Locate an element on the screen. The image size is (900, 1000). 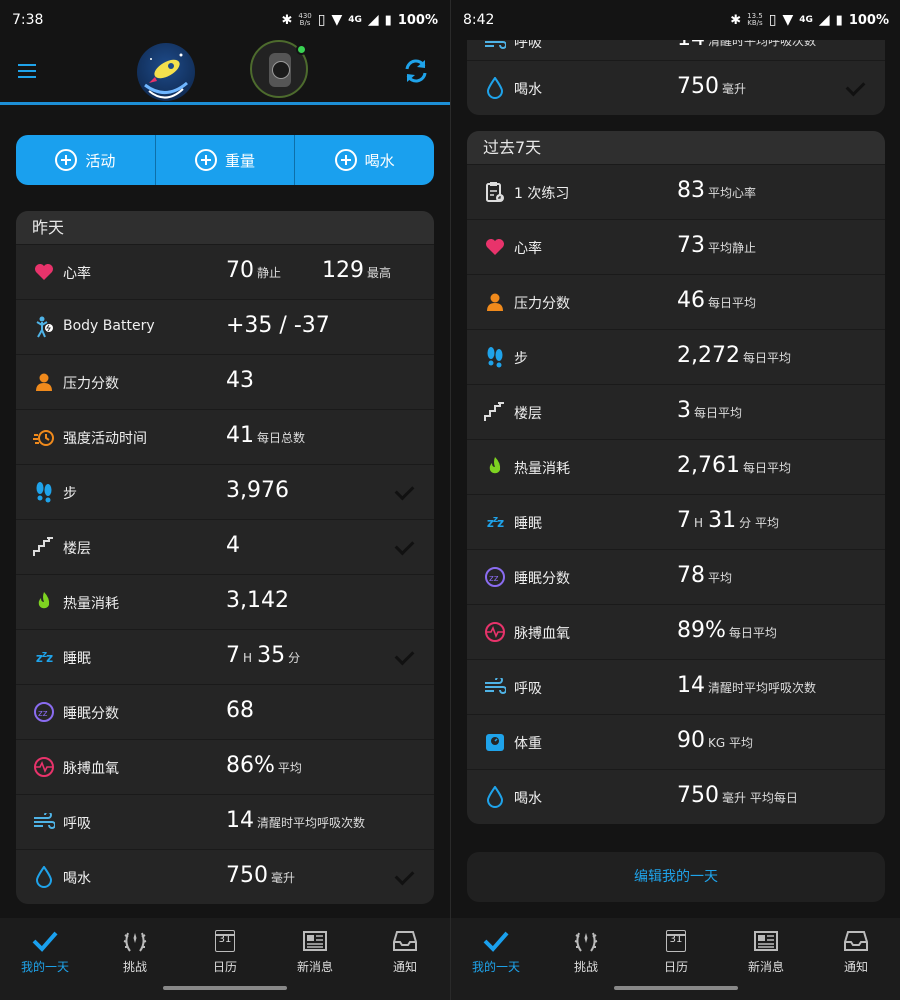
metric-value: 89% 每日平均 is located at coordinates (727, 630).